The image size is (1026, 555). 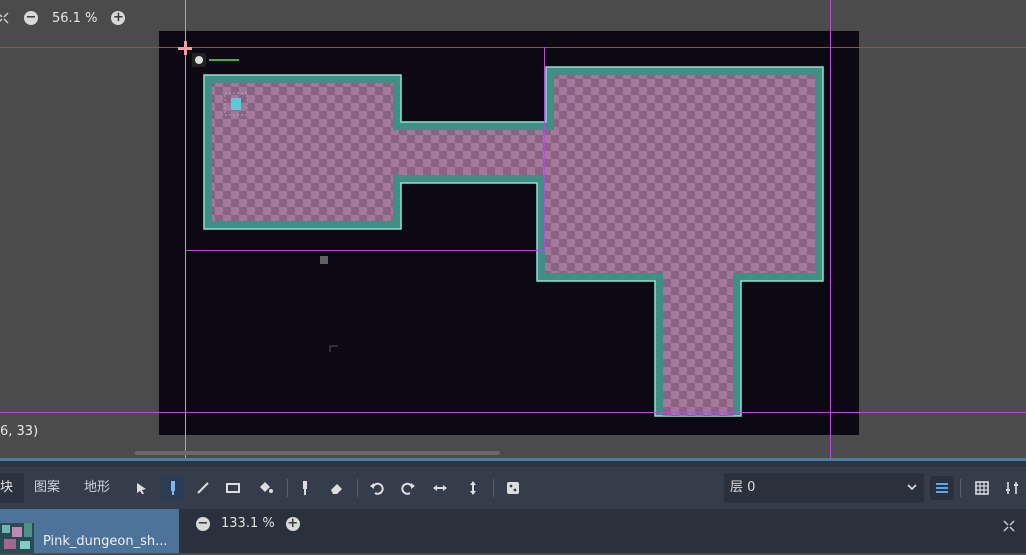 I want to click on viewport-guide-right, so click(x=830, y=229).